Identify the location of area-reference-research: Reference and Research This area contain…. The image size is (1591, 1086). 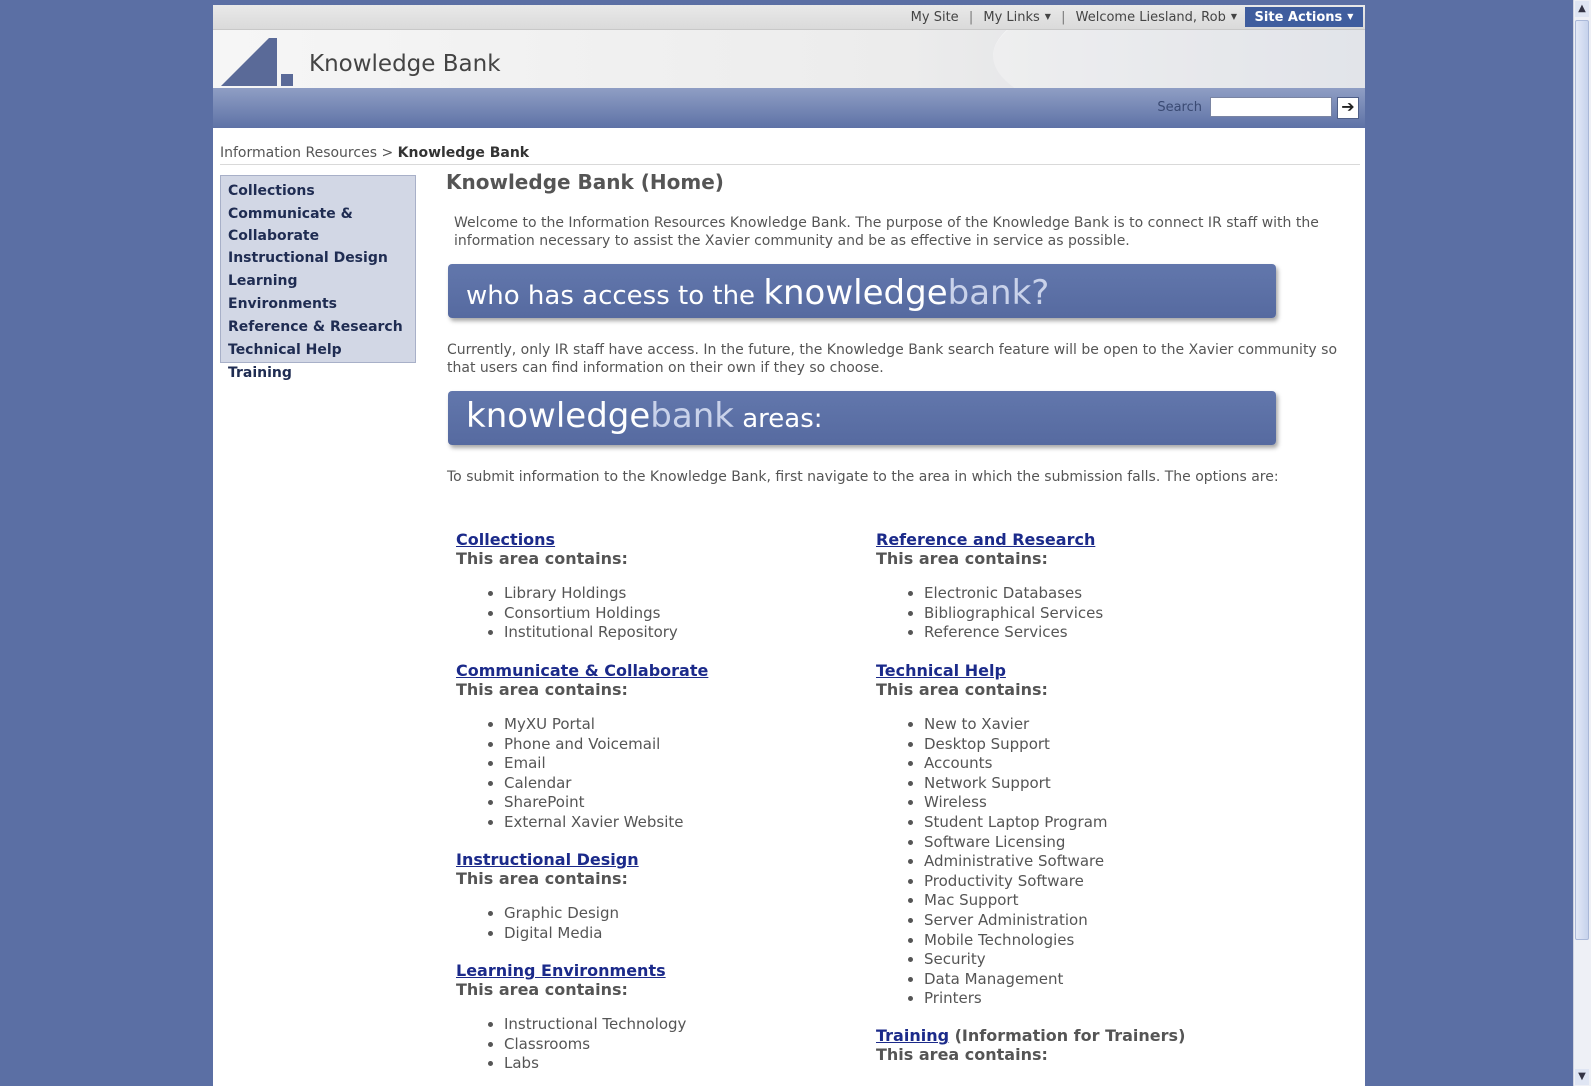
(1076, 586).